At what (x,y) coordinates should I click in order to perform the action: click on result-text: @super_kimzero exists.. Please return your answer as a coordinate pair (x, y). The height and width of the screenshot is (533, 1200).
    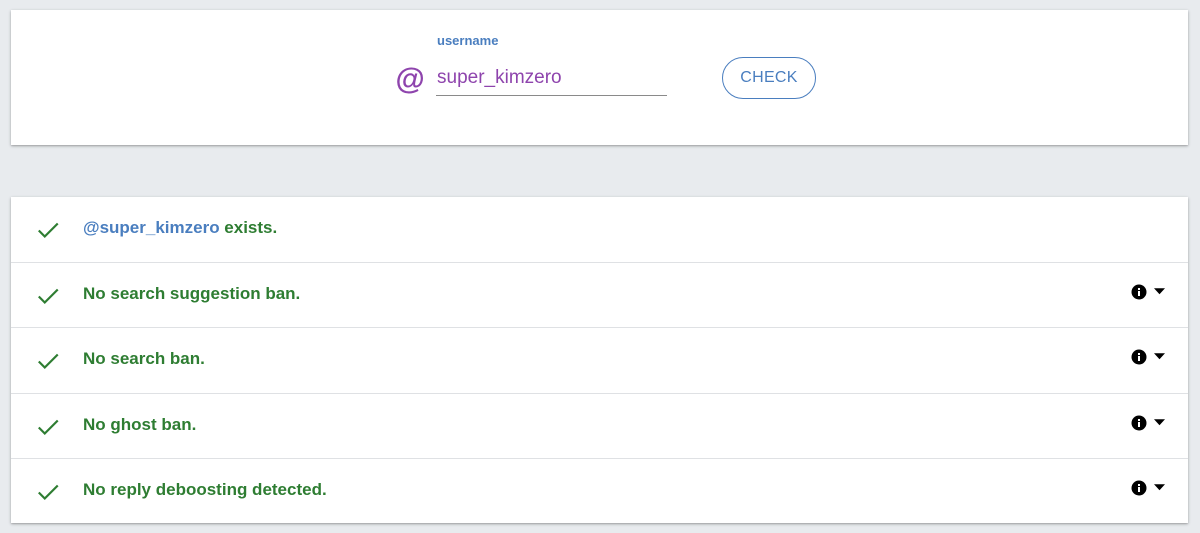
    Looking at the image, I should click on (180, 227).